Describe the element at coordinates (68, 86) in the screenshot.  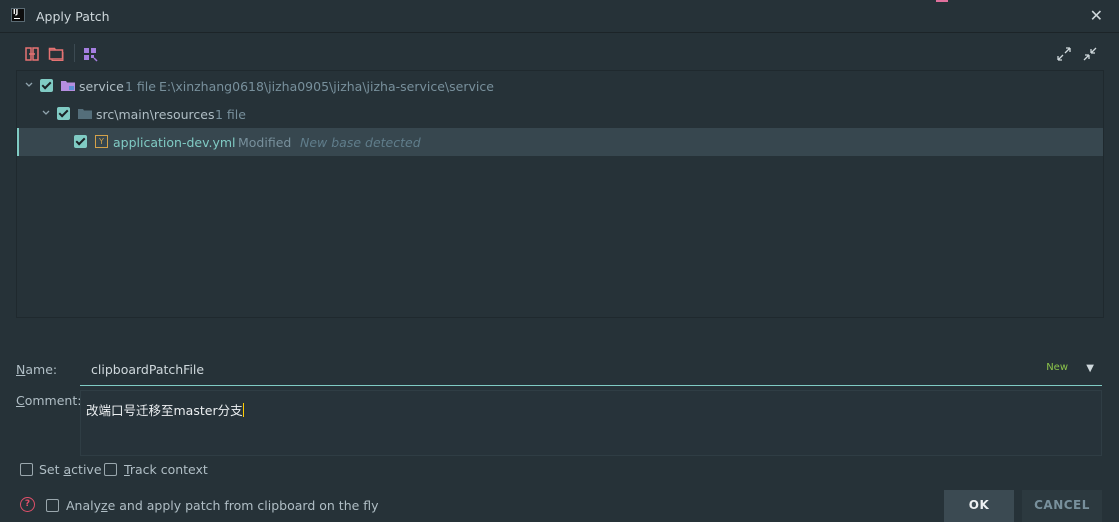
I see `module-folder-icon` at that location.